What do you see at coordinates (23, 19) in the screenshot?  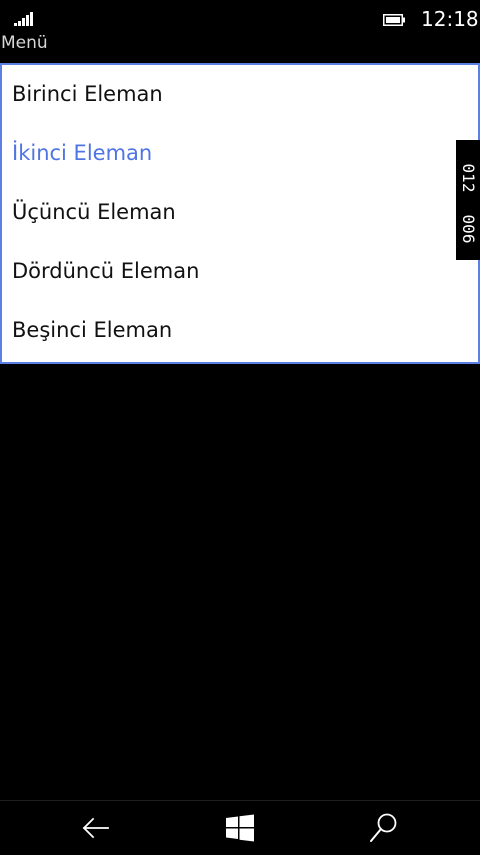 I see `signal-bars-icon` at bounding box center [23, 19].